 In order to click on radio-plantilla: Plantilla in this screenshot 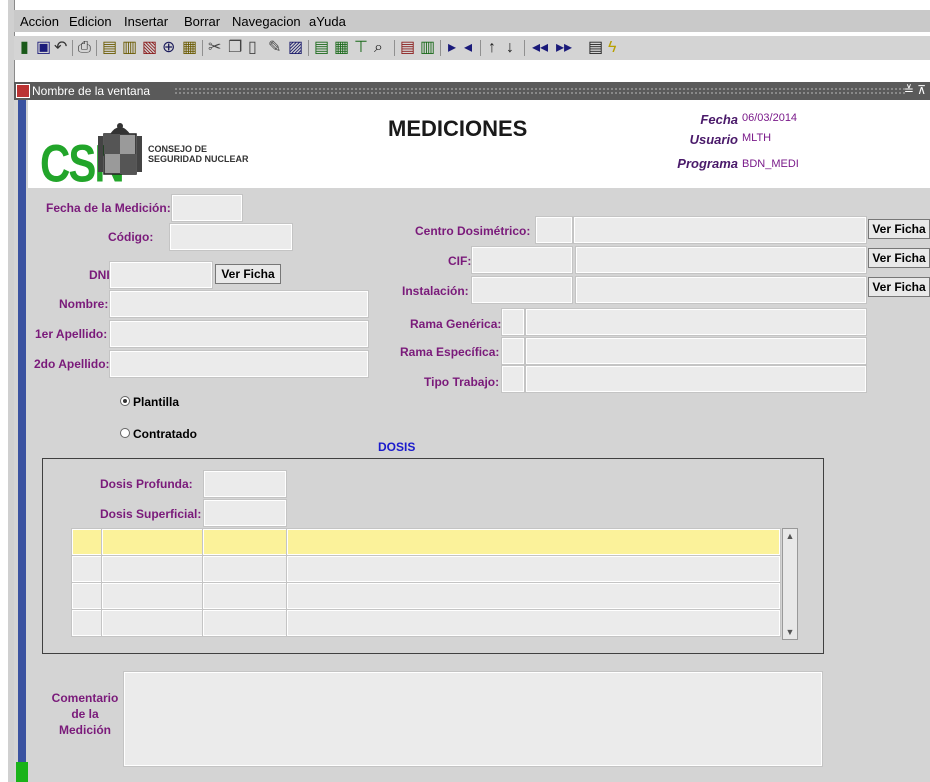, I will do `click(149, 402)`.